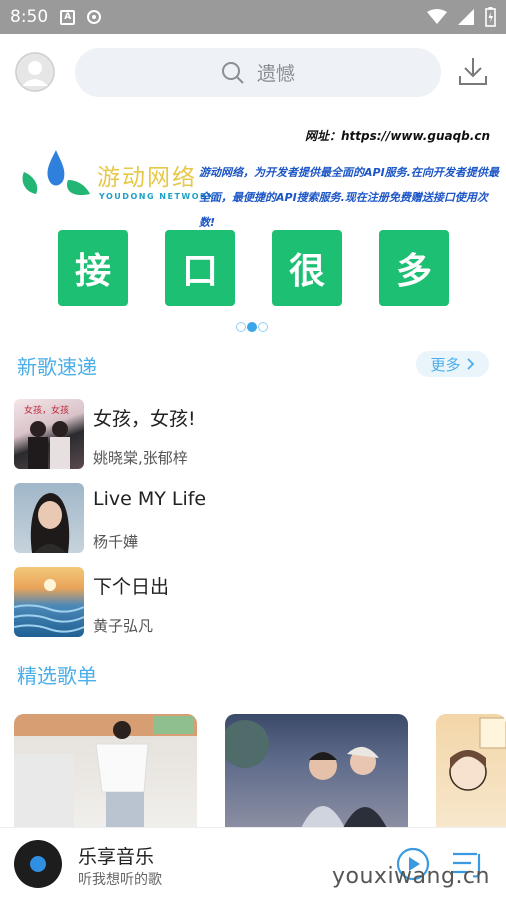  What do you see at coordinates (140, 458) in the screenshot?
I see `song-artist: 姚晓棠,张郁梓` at bounding box center [140, 458].